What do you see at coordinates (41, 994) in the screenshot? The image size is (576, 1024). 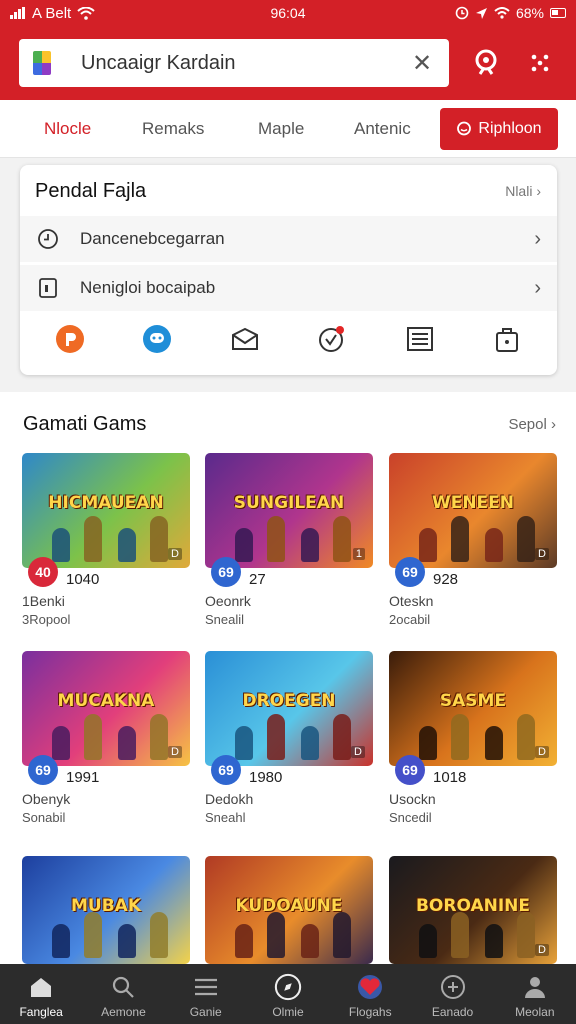 I see `nav-home: Fanglea` at bounding box center [41, 994].